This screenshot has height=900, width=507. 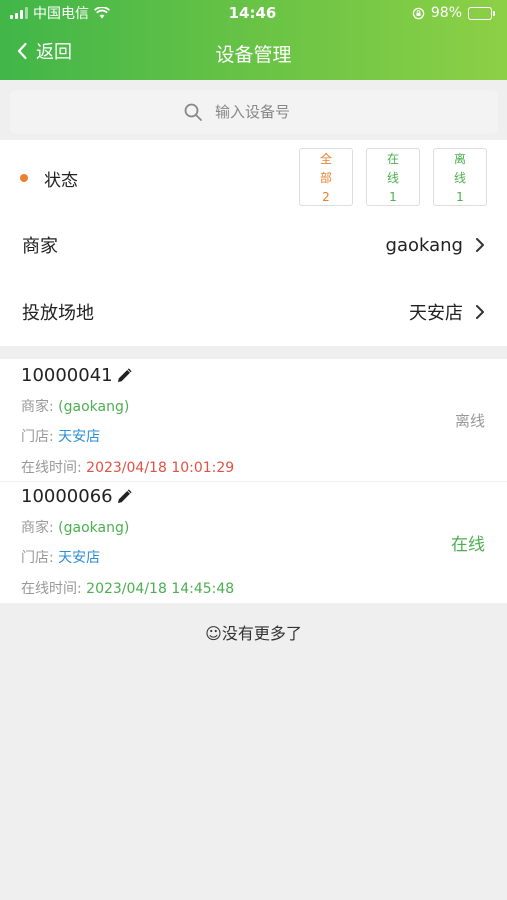 I want to click on filter-offline-button: 离 线 1, so click(x=460, y=177).